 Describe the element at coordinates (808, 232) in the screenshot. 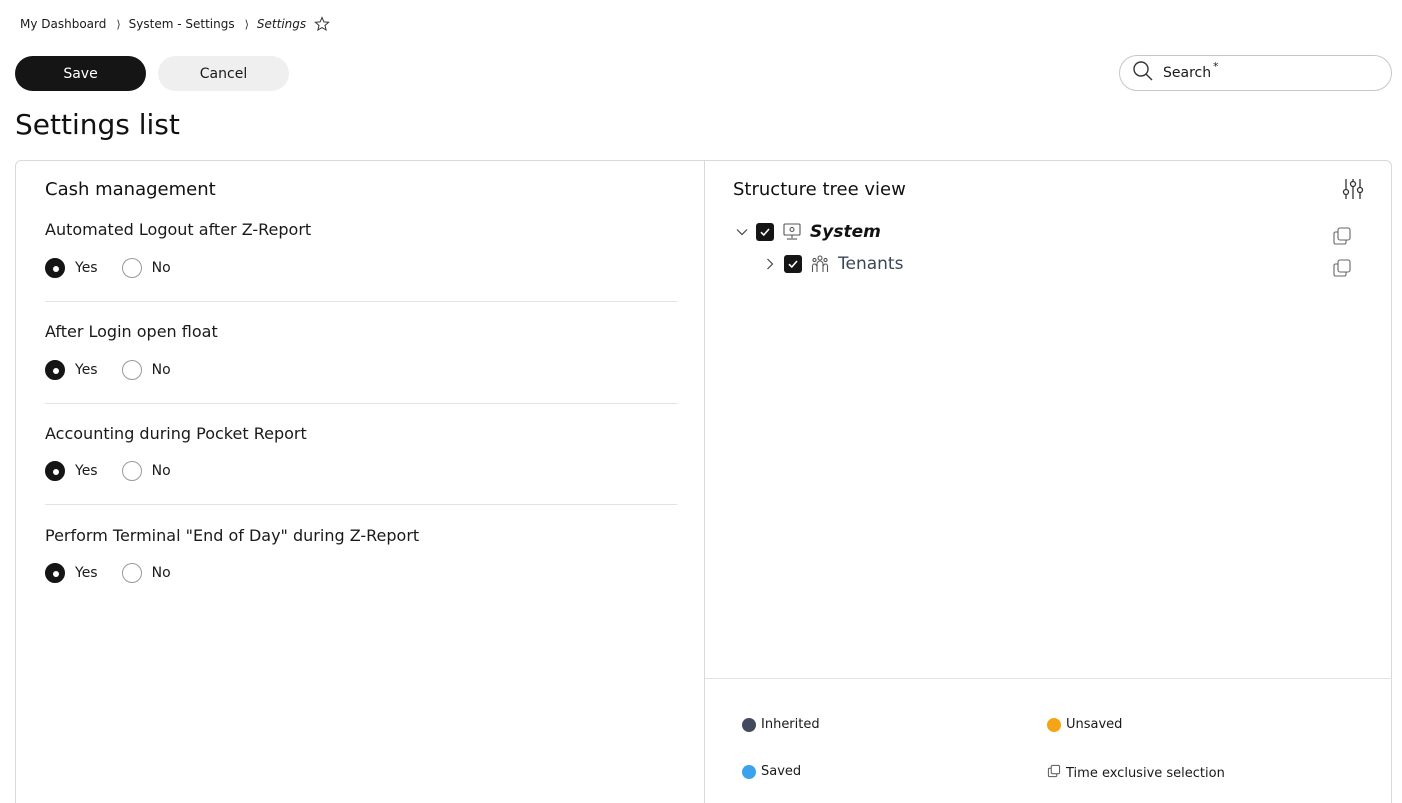

I see `tree-node-system: System` at that location.